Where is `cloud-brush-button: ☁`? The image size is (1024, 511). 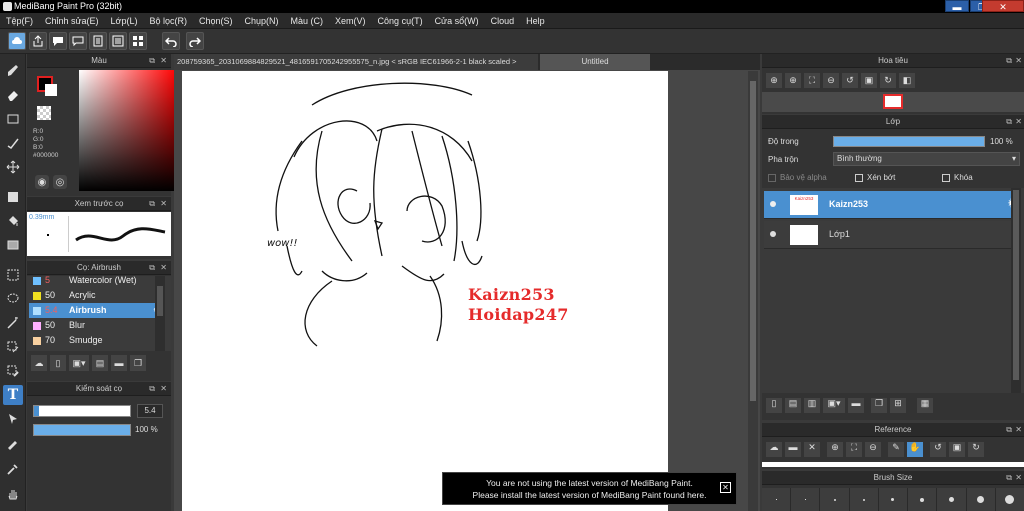
cloud-brush-button: ☁ is located at coordinates (39, 363).